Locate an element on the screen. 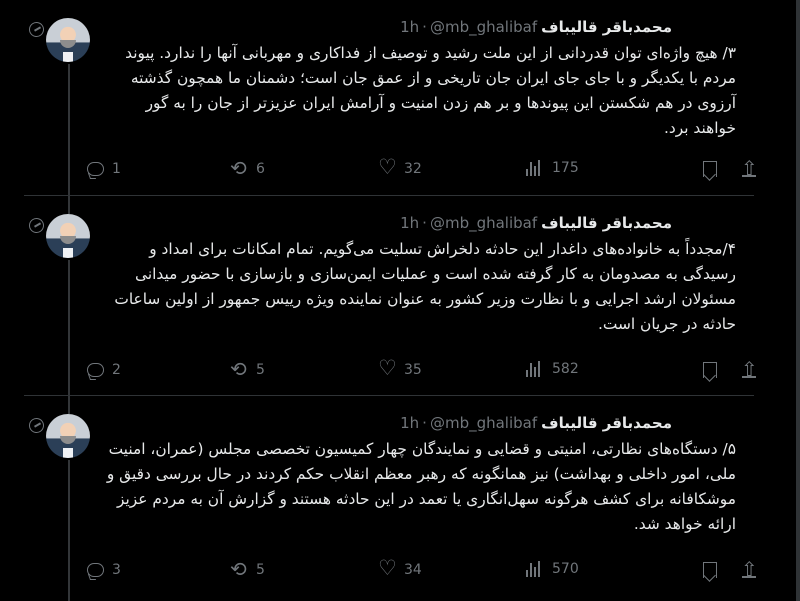  retweet-count: 6 is located at coordinates (260, 169).